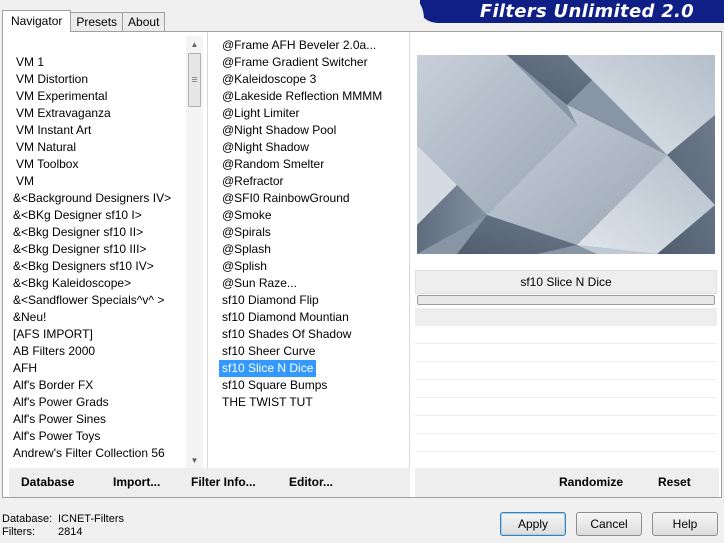  I want to click on category-item: Alf's Power Toys, so click(56, 436).